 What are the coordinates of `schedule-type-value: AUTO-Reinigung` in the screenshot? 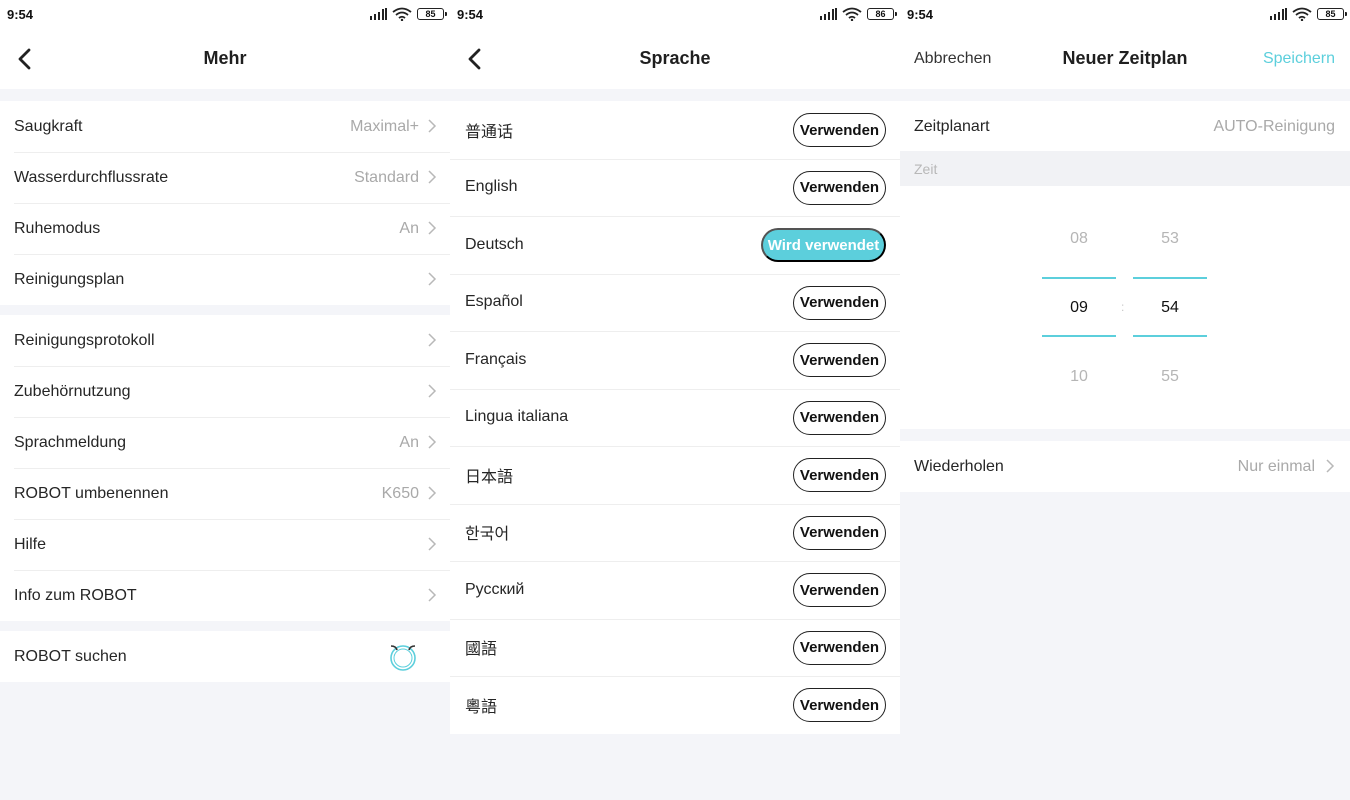 It's located at (1274, 126).